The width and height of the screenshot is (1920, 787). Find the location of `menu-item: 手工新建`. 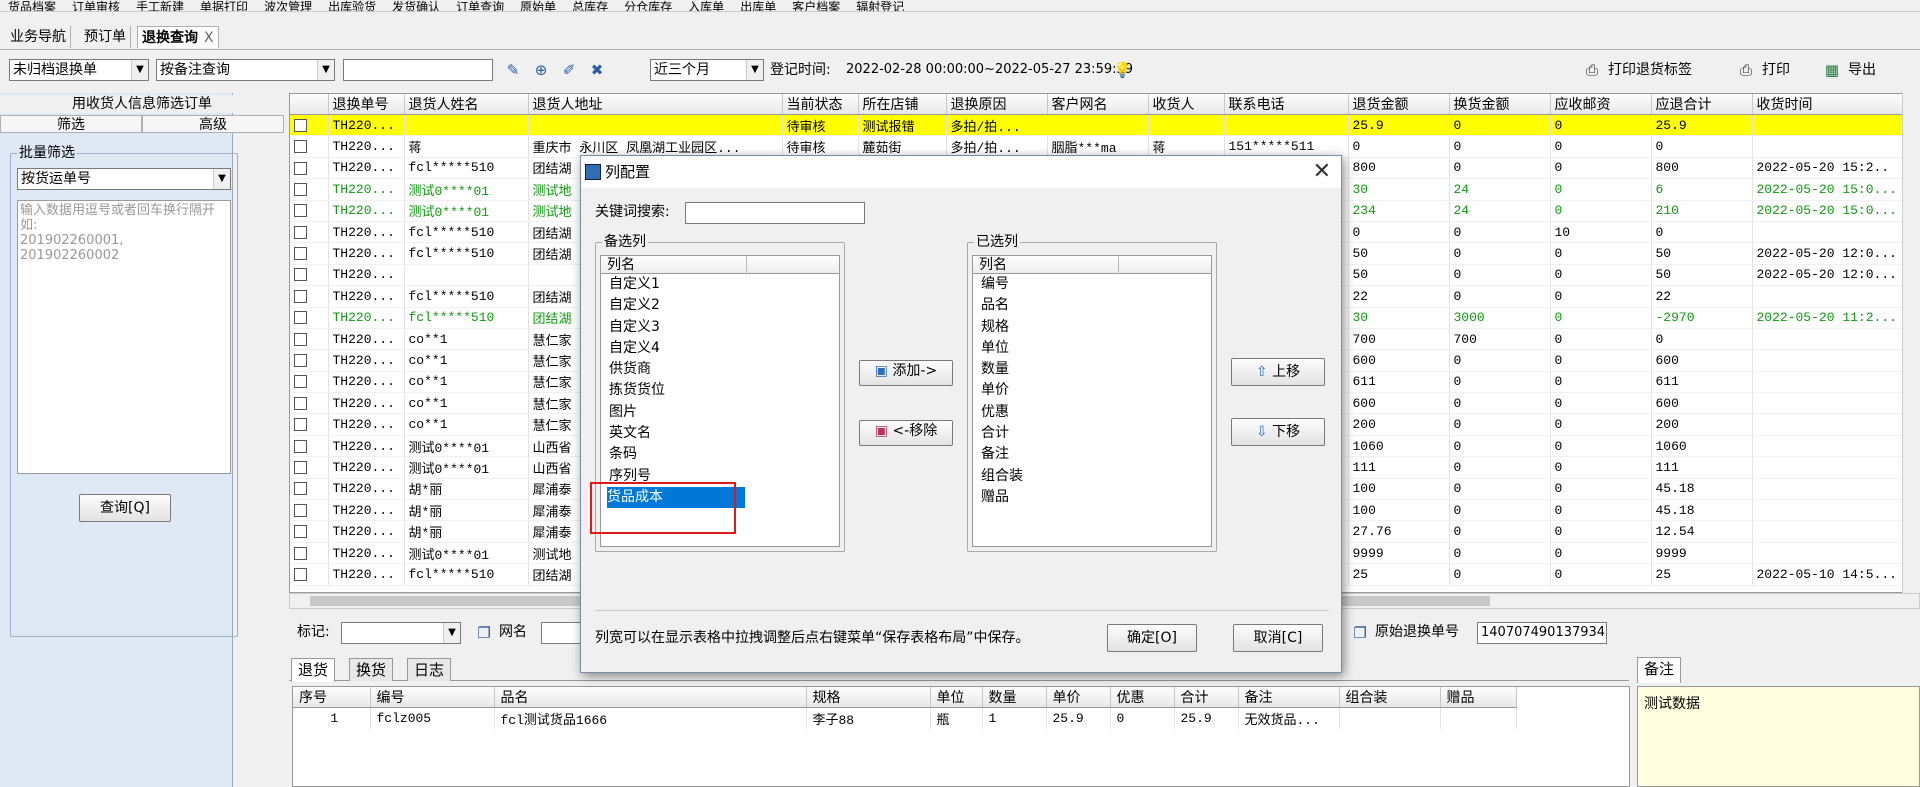

menu-item: 手工新建 is located at coordinates (160, 6).